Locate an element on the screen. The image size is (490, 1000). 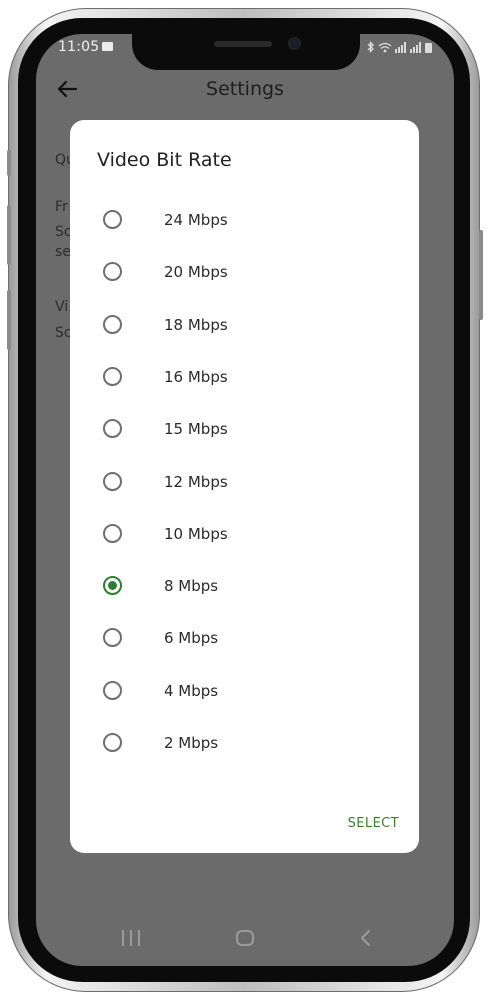
volume-up-button is located at coordinates (9, 235).